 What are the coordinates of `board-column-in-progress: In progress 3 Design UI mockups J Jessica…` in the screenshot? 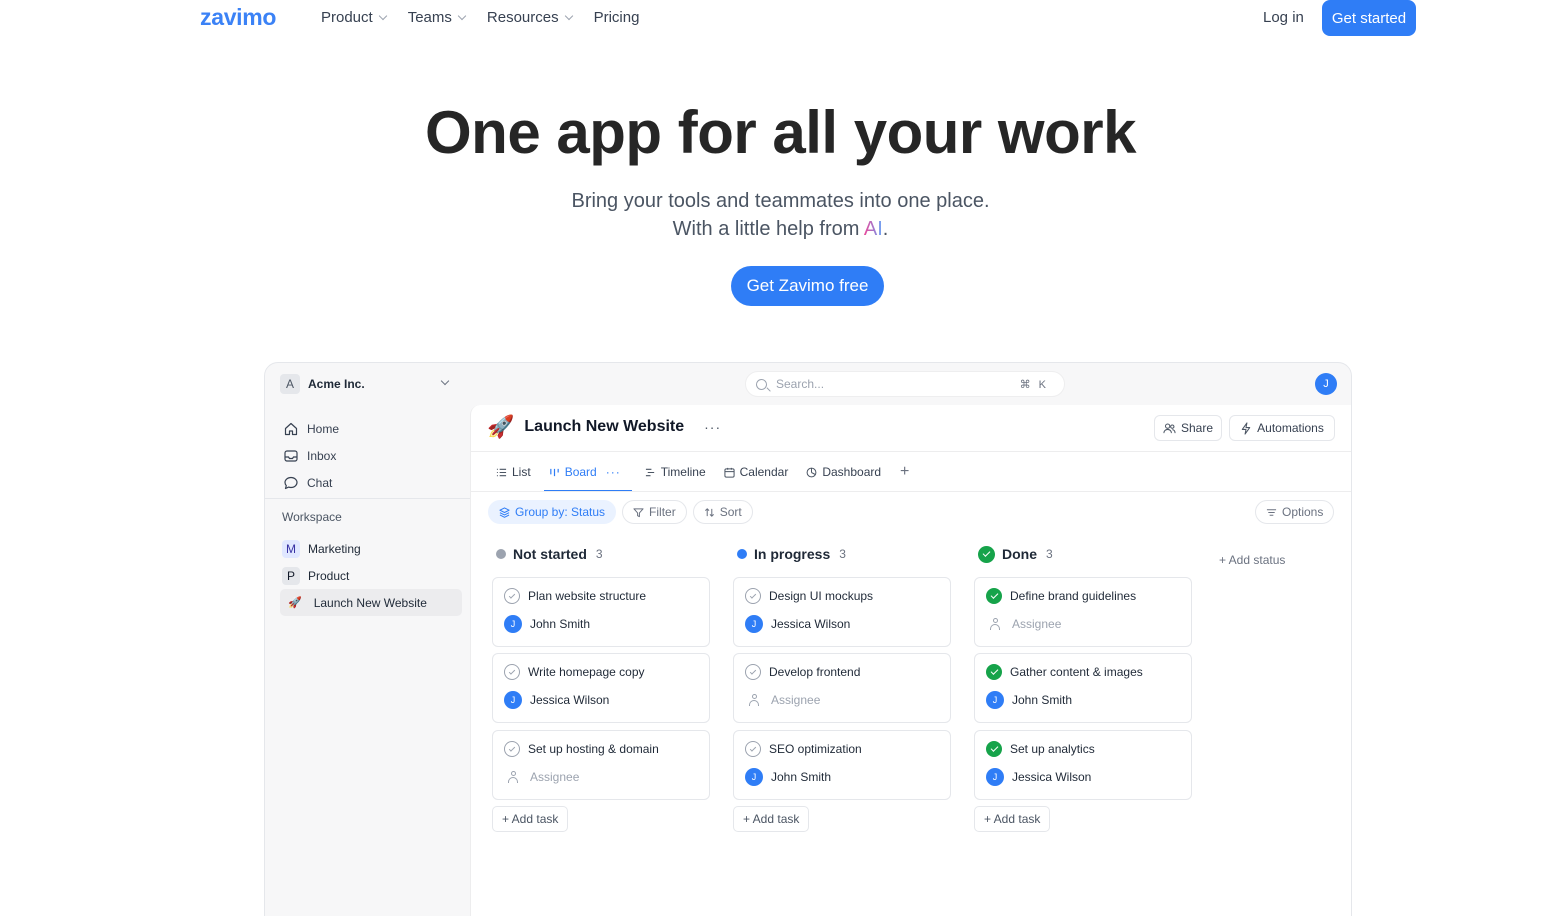 It's located at (842, 688).